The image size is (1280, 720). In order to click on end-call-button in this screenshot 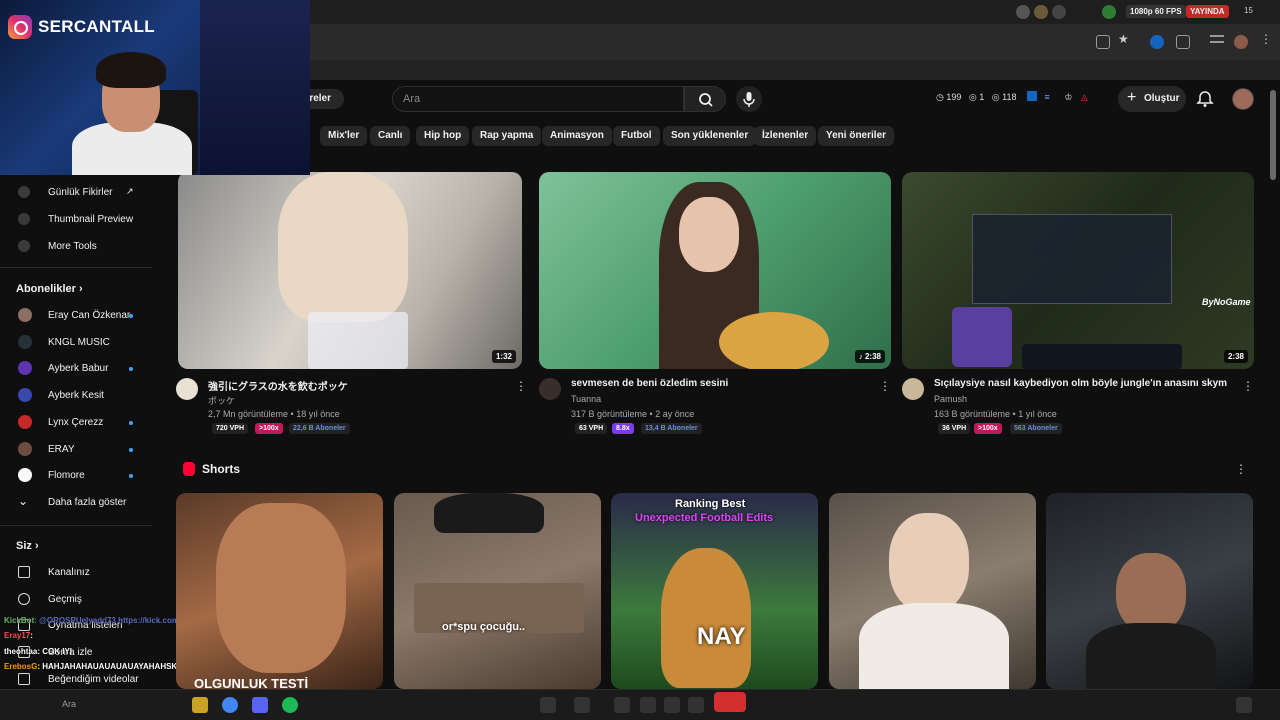, I will do `click(730, 702)`.